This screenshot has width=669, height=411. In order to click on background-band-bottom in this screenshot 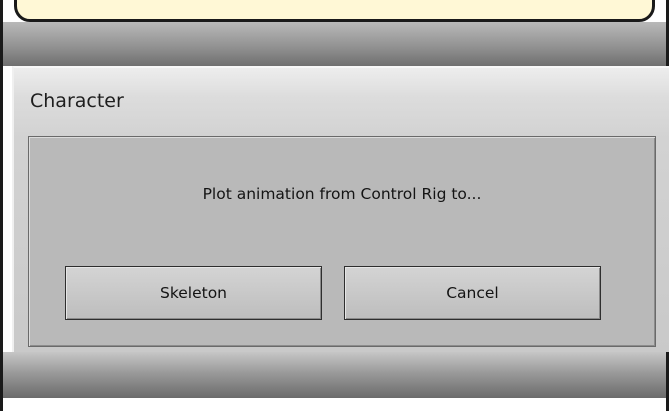, I will do `click(334, 375)`.